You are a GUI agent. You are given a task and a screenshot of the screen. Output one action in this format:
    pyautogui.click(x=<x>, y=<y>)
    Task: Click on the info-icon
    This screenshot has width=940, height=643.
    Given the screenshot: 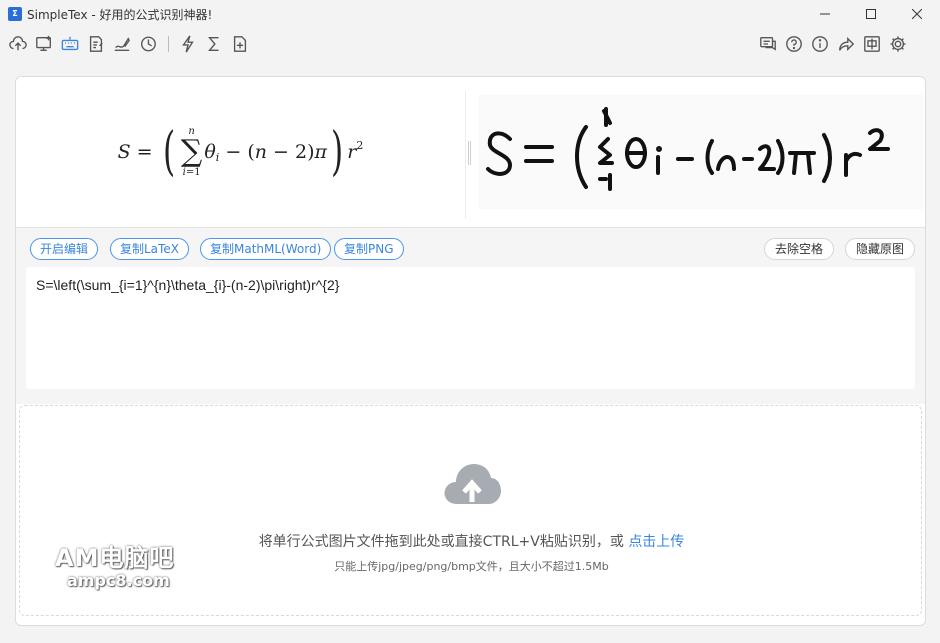 What is the action you would take?
    pyautogui.click(x=820, y=44)
    